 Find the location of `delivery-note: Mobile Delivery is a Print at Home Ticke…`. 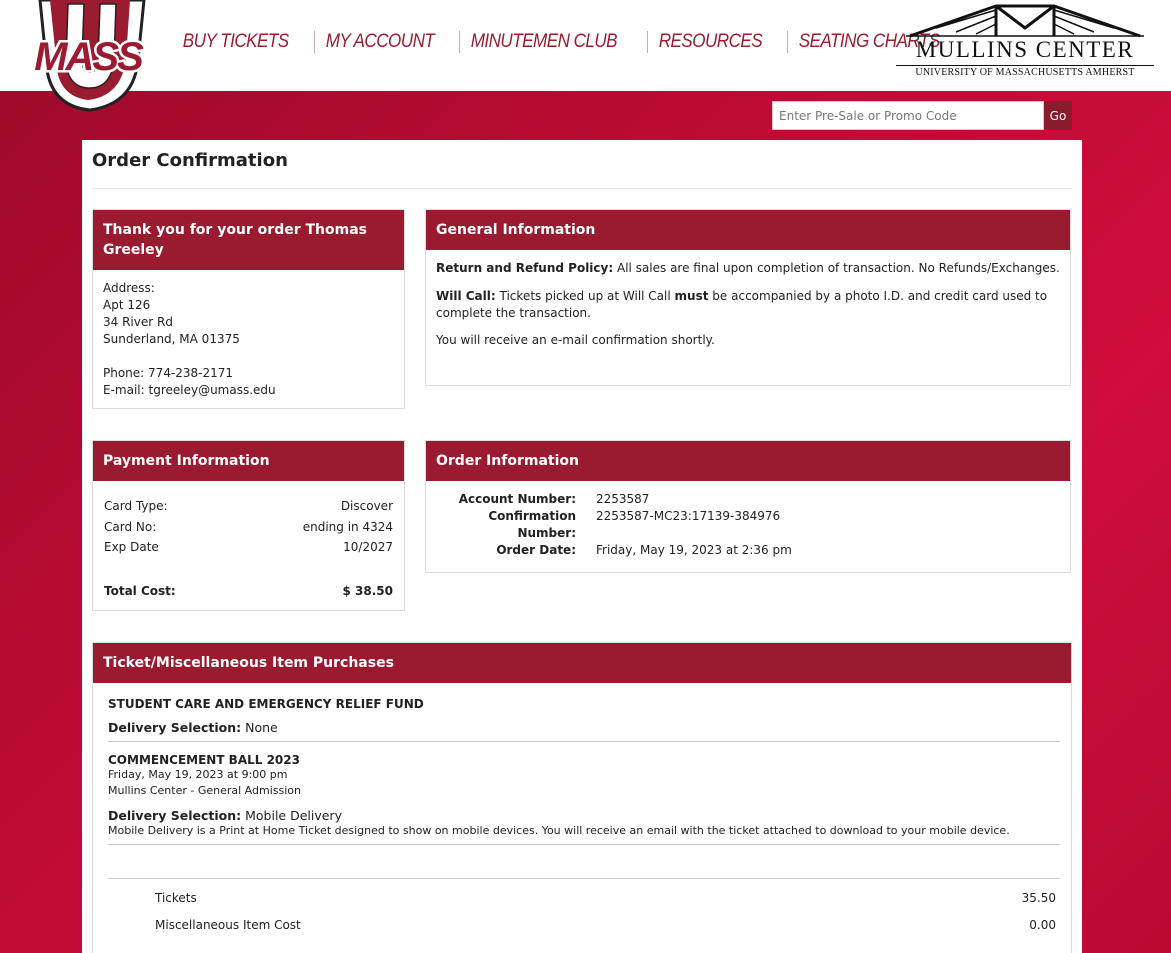

delivery-note: Mobile Delivery is a Print at Home Ticke… is located at coordinates (559, 830).